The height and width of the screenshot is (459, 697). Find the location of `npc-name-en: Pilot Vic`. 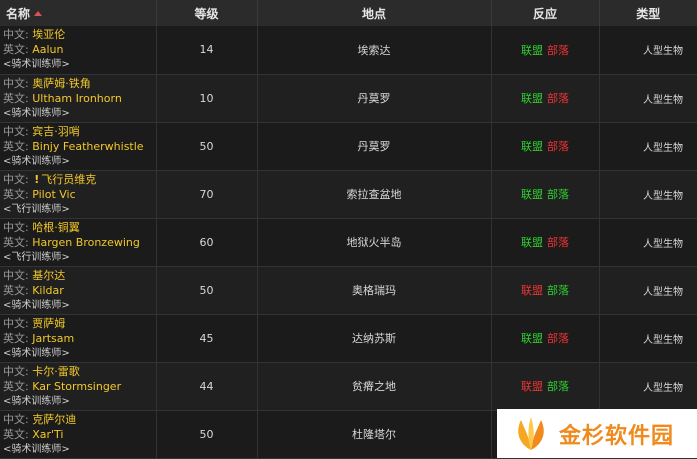

npc-name-en: Pilot Vic is located at coordinates (53, 194).